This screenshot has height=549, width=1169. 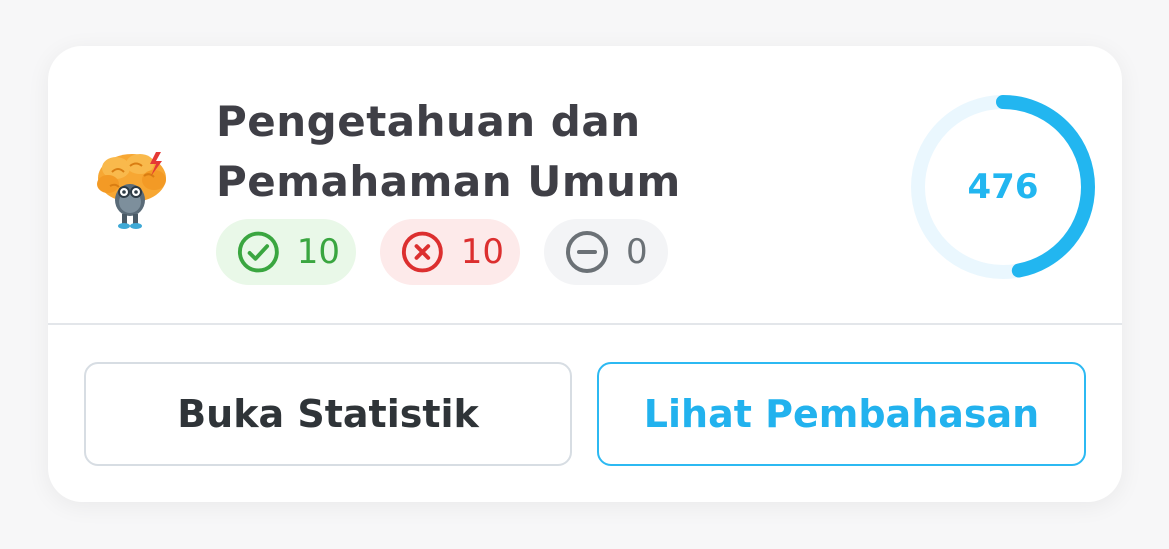 I want to click on empty-count-badge: 0, so click(x=606, y=252).